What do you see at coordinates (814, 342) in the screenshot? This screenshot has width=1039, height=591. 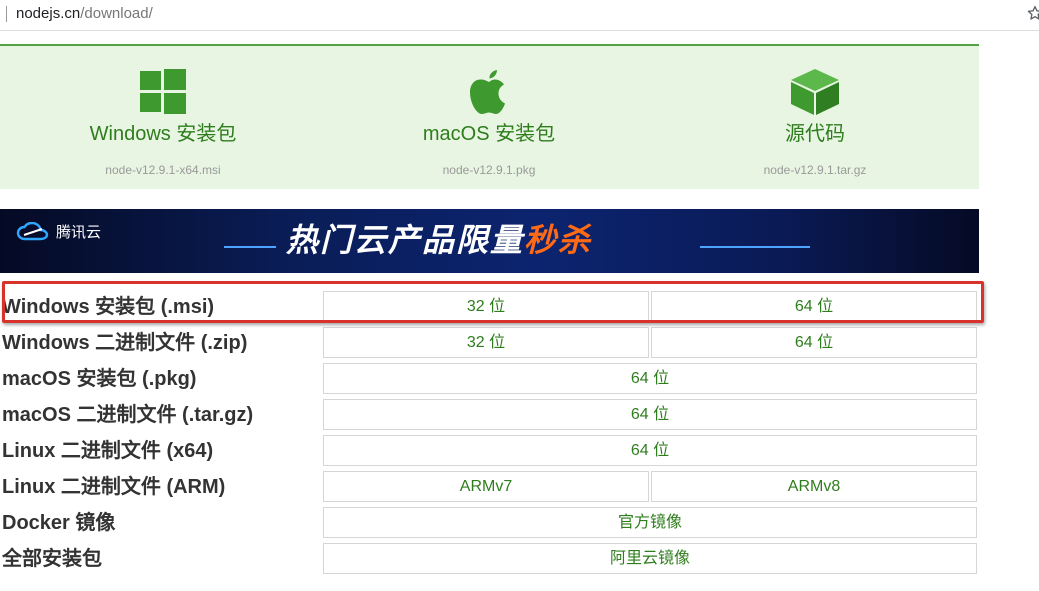 I see `windows-zip-64-link: 64 位` at bounding box center [814, 342].